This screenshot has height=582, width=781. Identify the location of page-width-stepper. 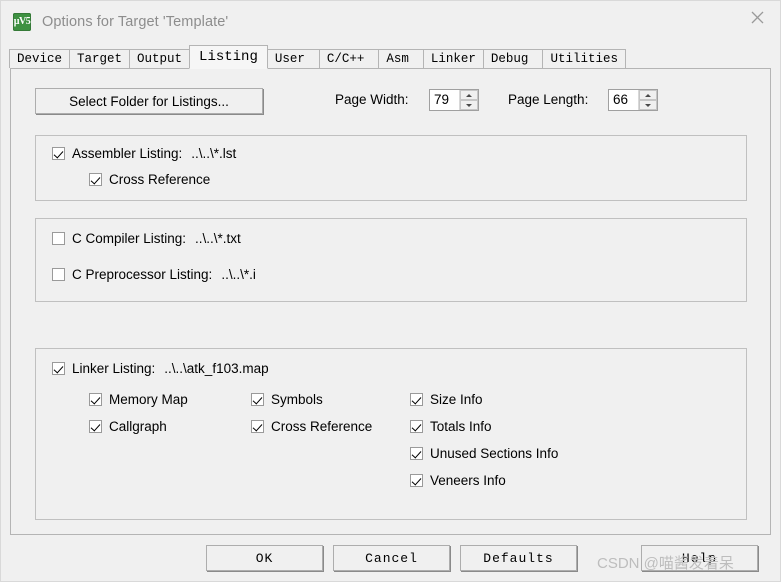
(454, 100).